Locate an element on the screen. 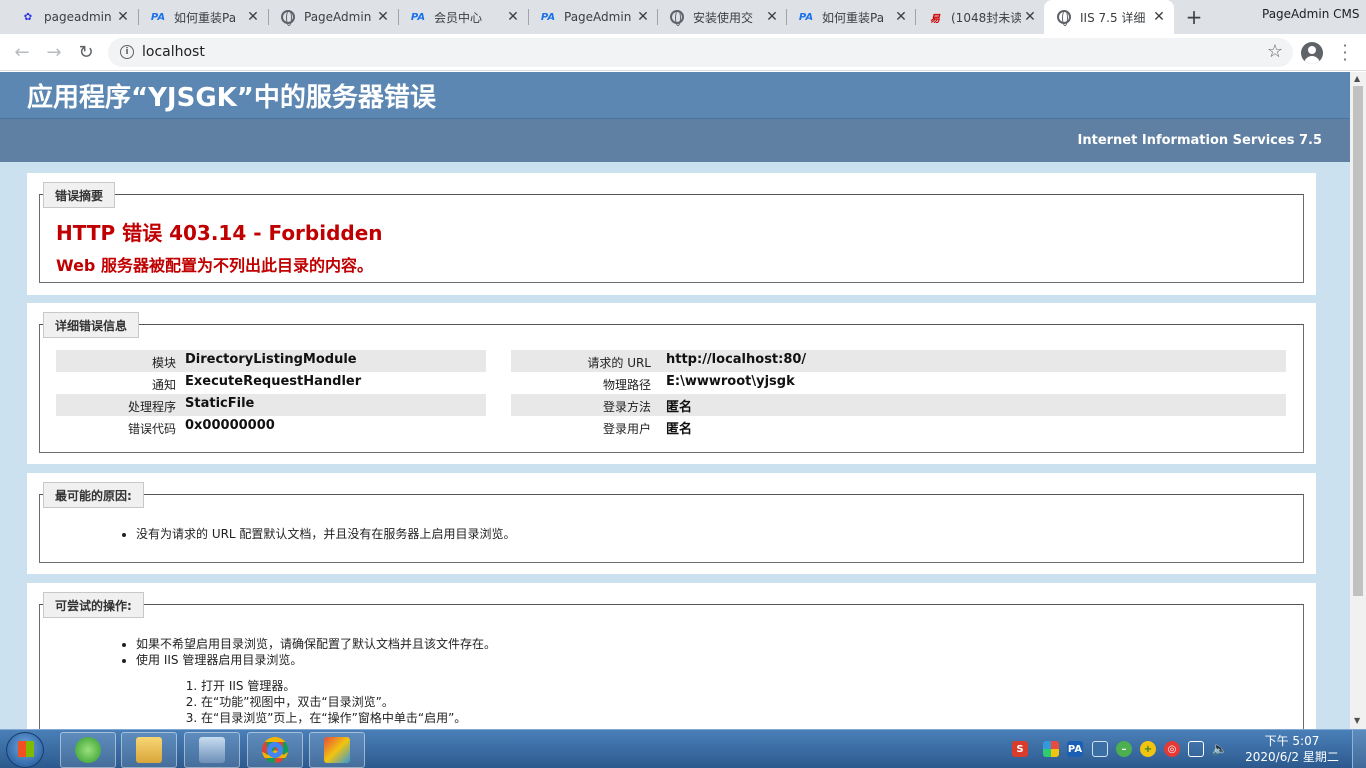 The width and height of the screenshot is (1366, 768). cube-app-icon is located at coordinates (1051, 749).